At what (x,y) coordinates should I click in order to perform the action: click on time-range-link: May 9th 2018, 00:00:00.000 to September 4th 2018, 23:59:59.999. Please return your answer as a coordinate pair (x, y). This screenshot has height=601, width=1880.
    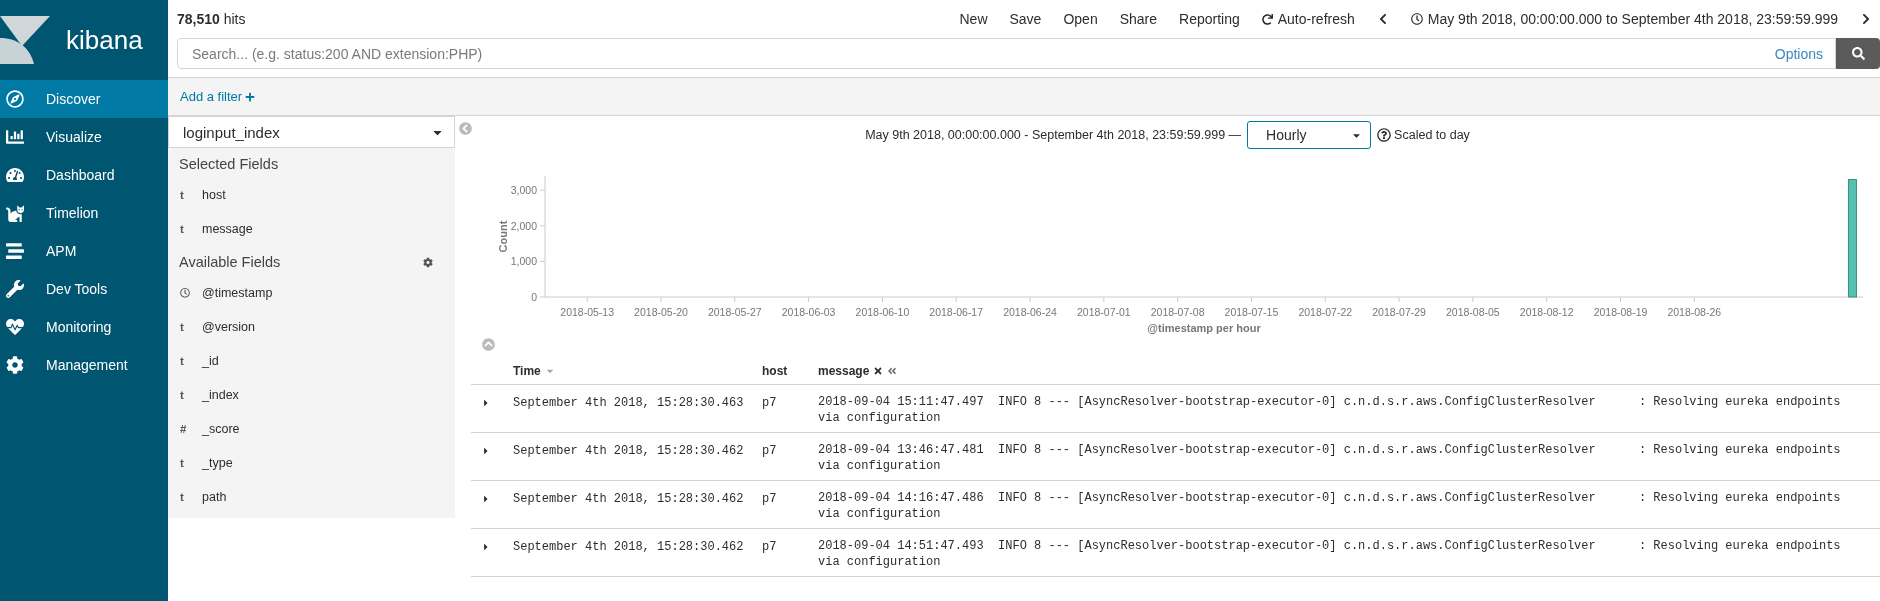
    Looking at the image, I should click on (1624, 19).